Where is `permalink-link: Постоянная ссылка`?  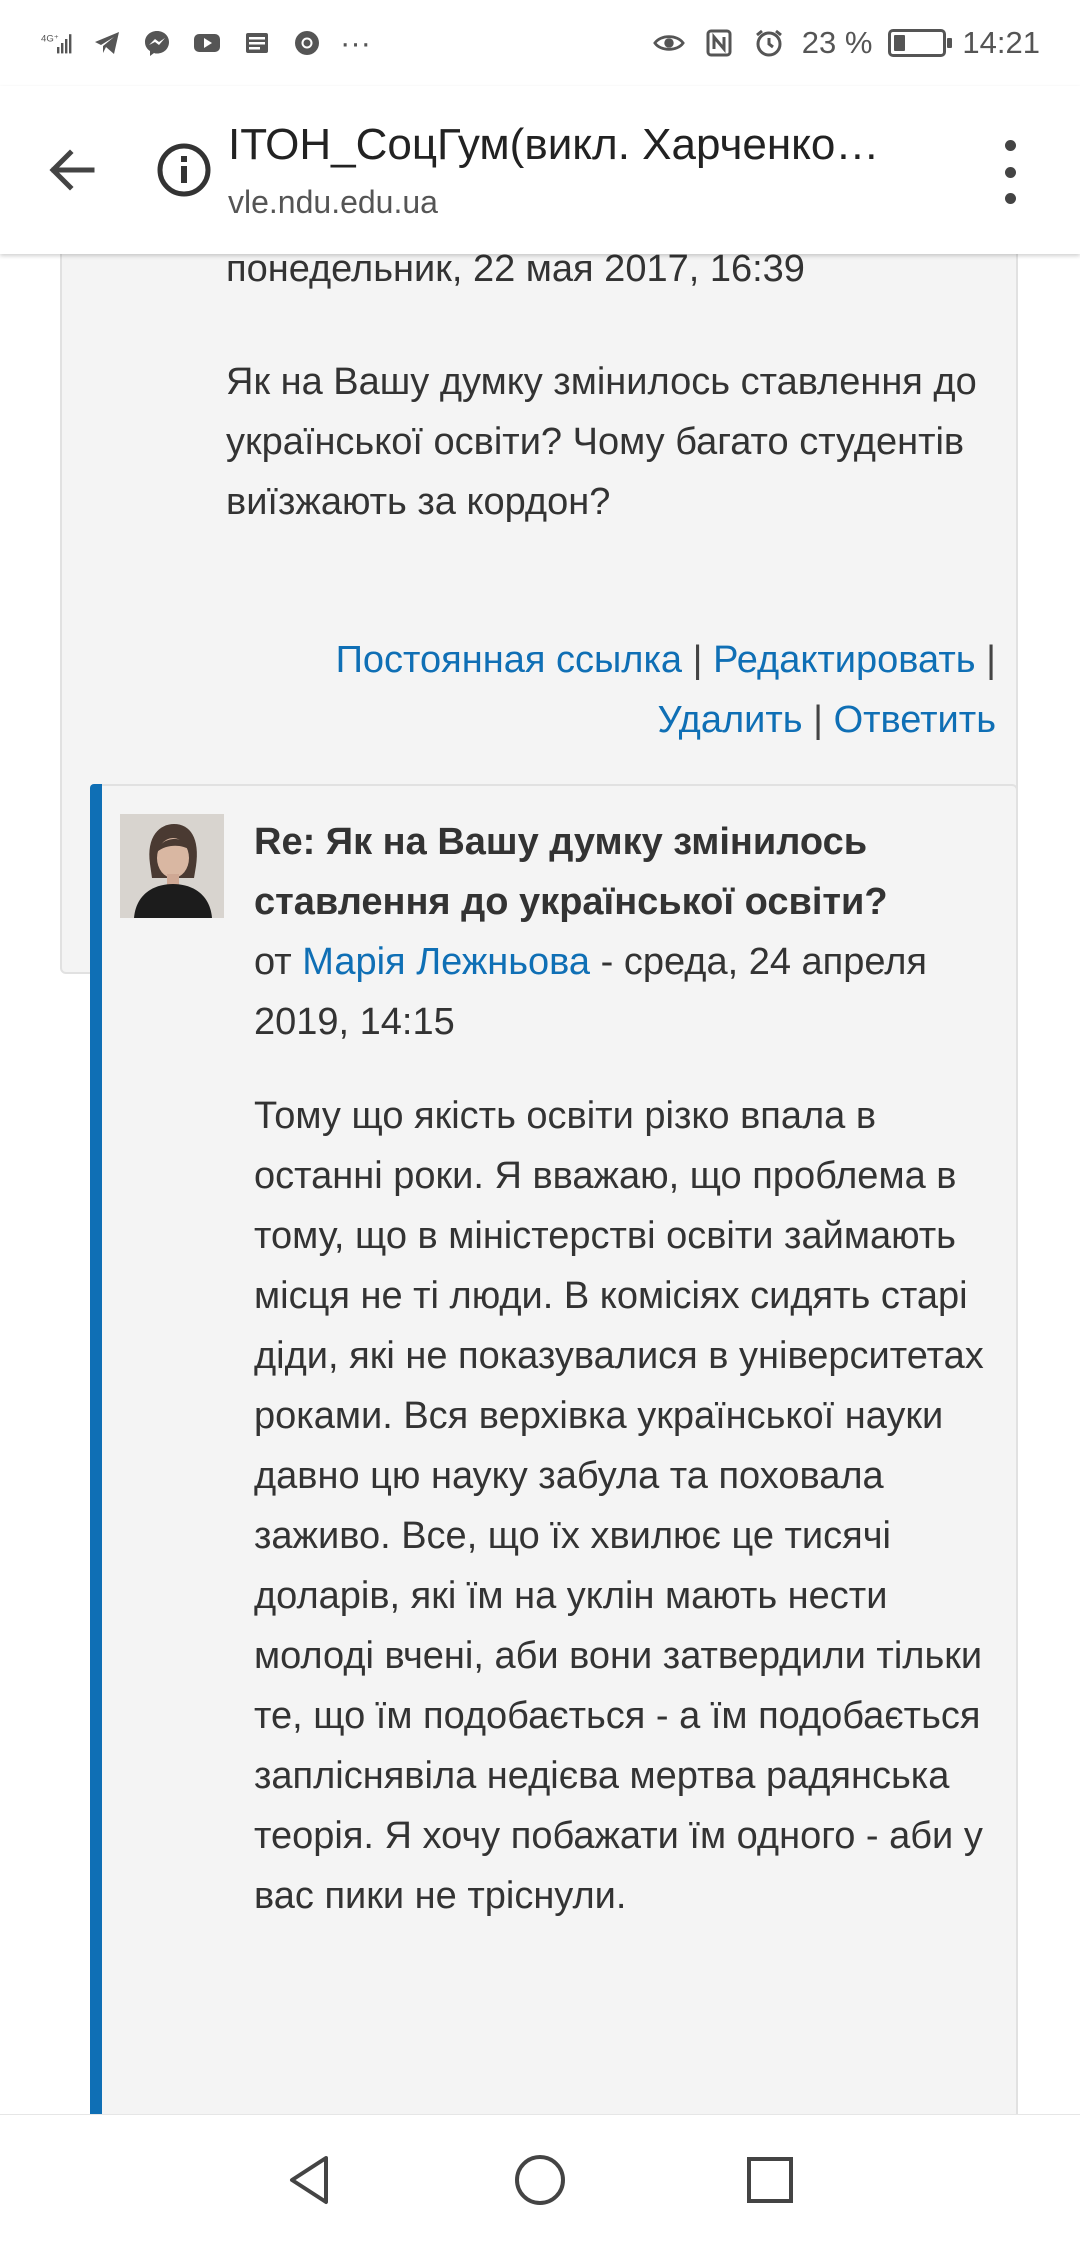
permalink-link: Постоянная ссылка is located at coordinates (509, 660).